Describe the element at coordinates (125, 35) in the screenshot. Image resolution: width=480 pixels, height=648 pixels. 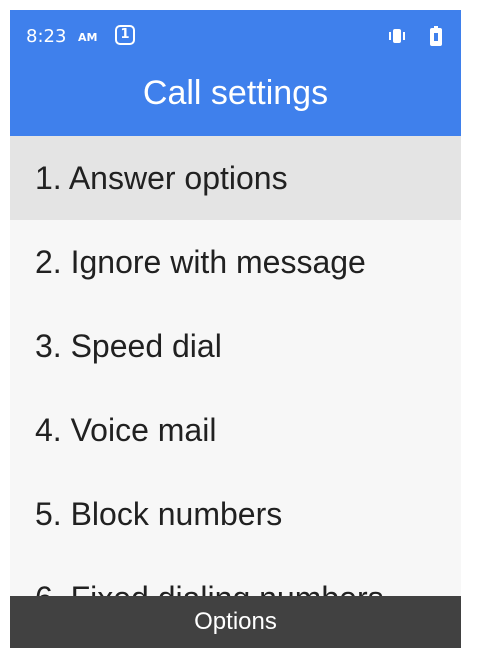
I see `notification-count-badge: 1` at that location.